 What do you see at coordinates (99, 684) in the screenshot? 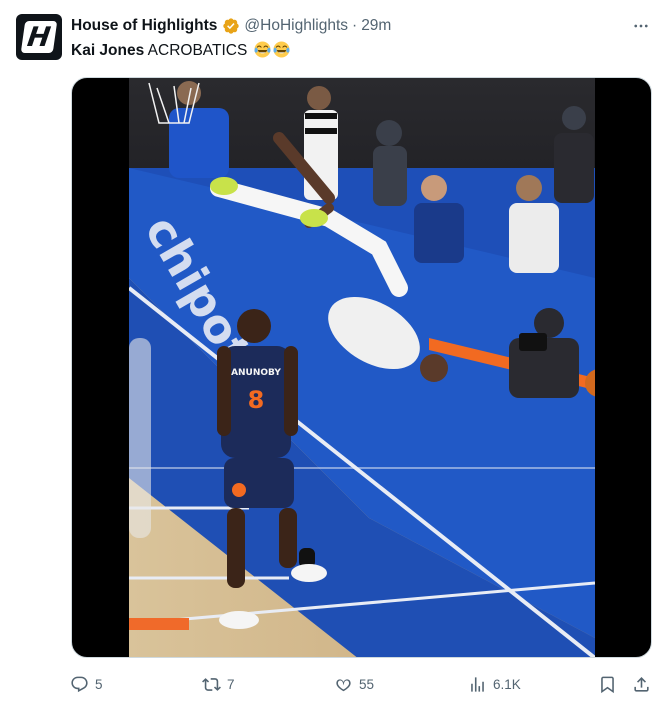
I see `reply-count: 5` at bounding box center [99, 684].